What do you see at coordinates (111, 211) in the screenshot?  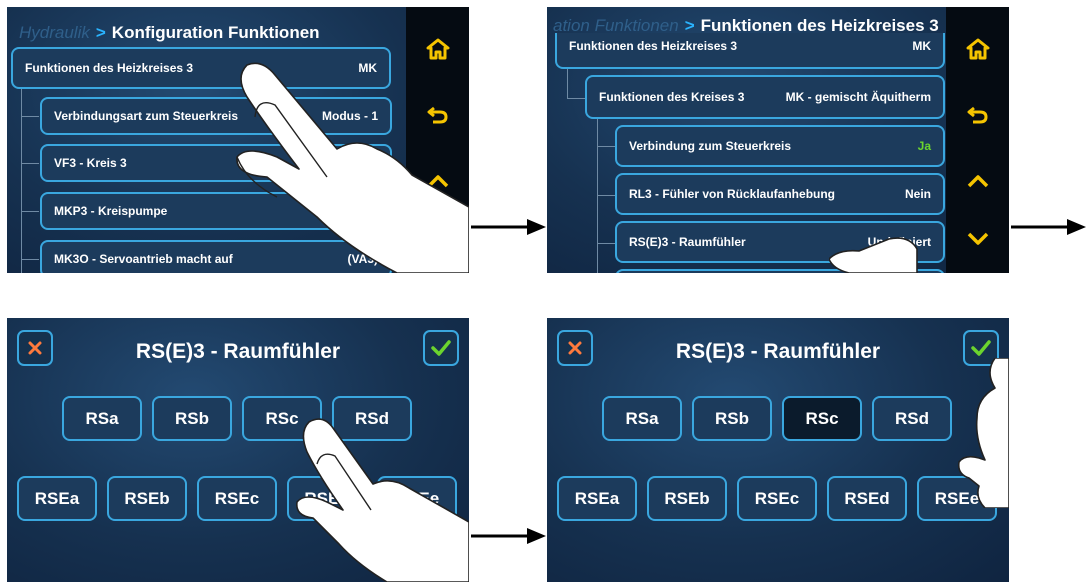 I see `menu-item-label: MKP3 - Kreispumpe` at bounding box center [111, 211].